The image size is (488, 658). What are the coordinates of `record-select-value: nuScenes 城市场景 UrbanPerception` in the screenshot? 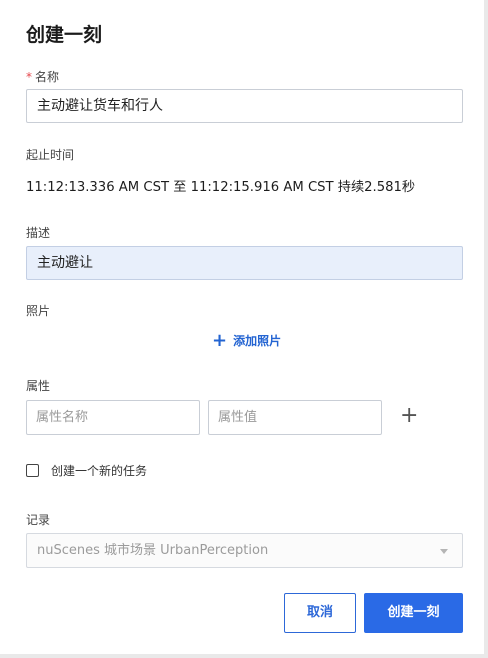 It's located at (153, 550).